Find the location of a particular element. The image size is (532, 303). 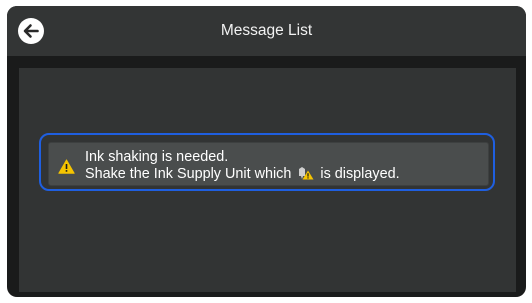

message-text-line1: Ink shaking is needed. is located at coordinates (157, 157).